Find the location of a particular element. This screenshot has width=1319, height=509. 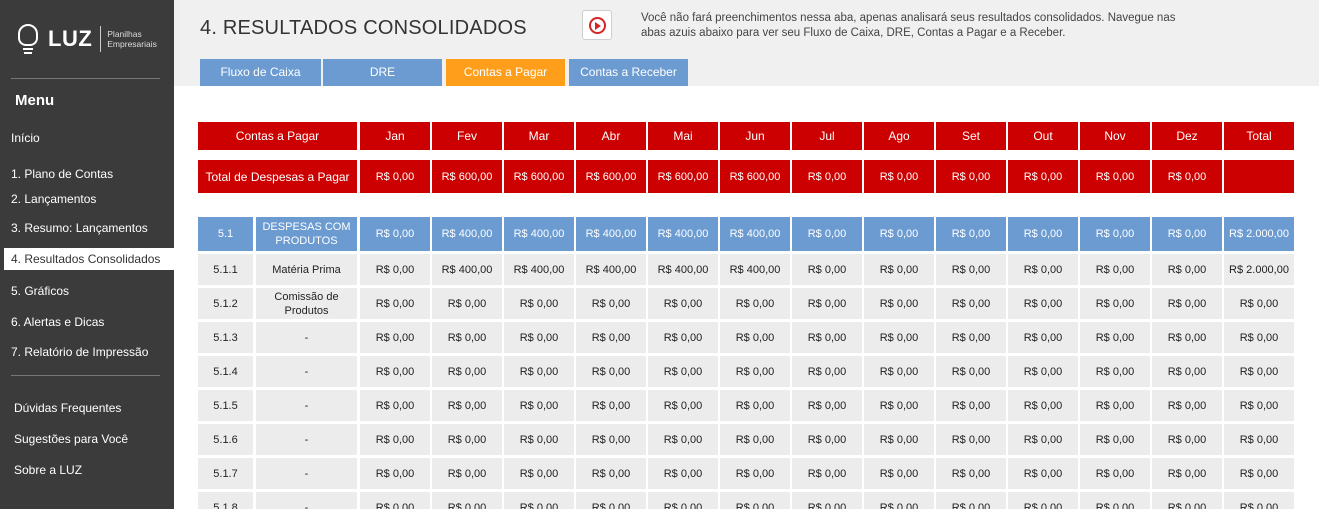

video-play-button is located at coordinates (597, 25).